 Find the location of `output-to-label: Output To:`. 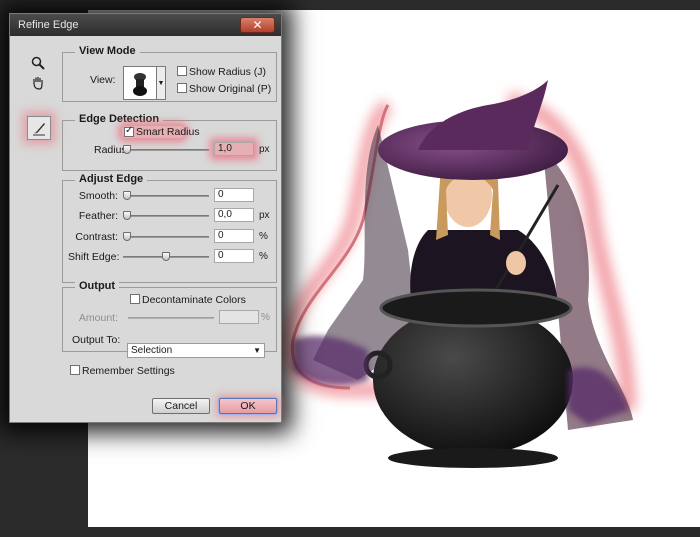

output-to-label: Output To: is located at coordinates (96, 340).